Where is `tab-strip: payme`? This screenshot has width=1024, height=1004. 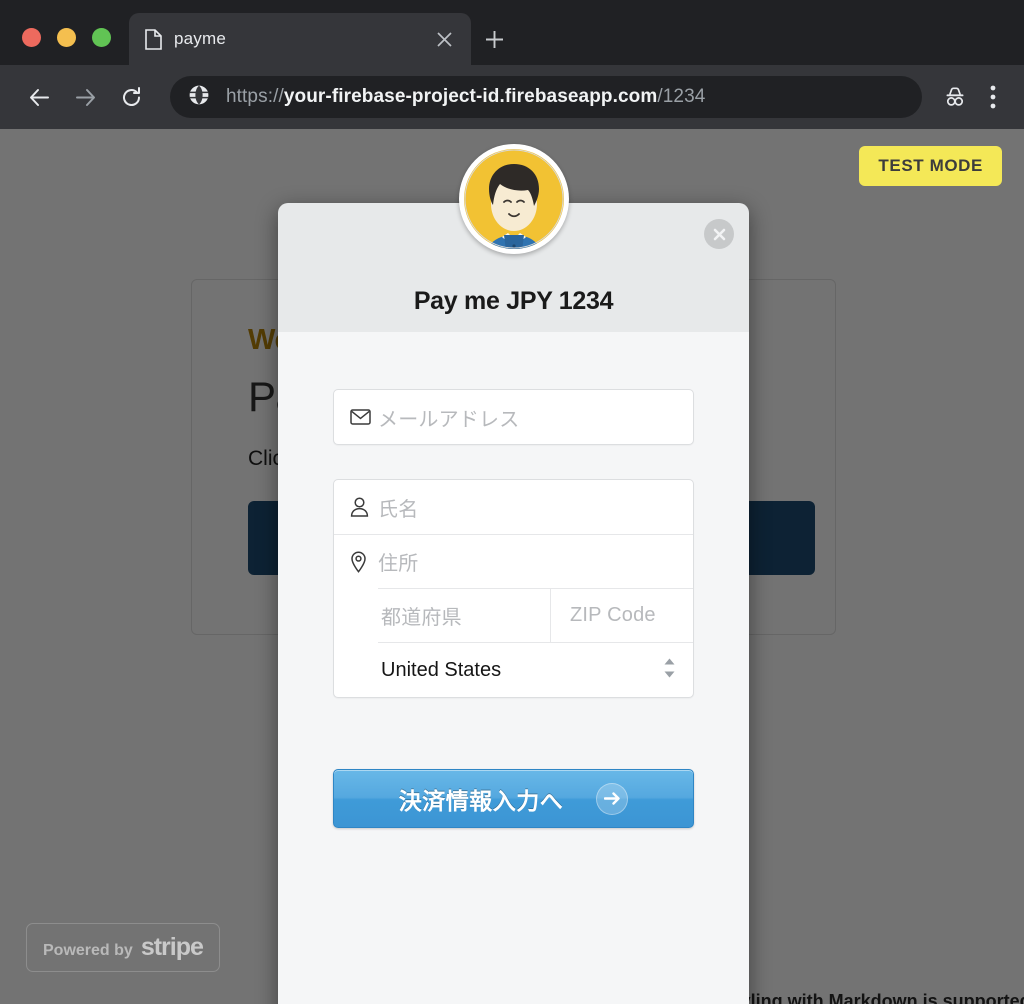 tab-strip: payme is located at coordinates (512, 32).